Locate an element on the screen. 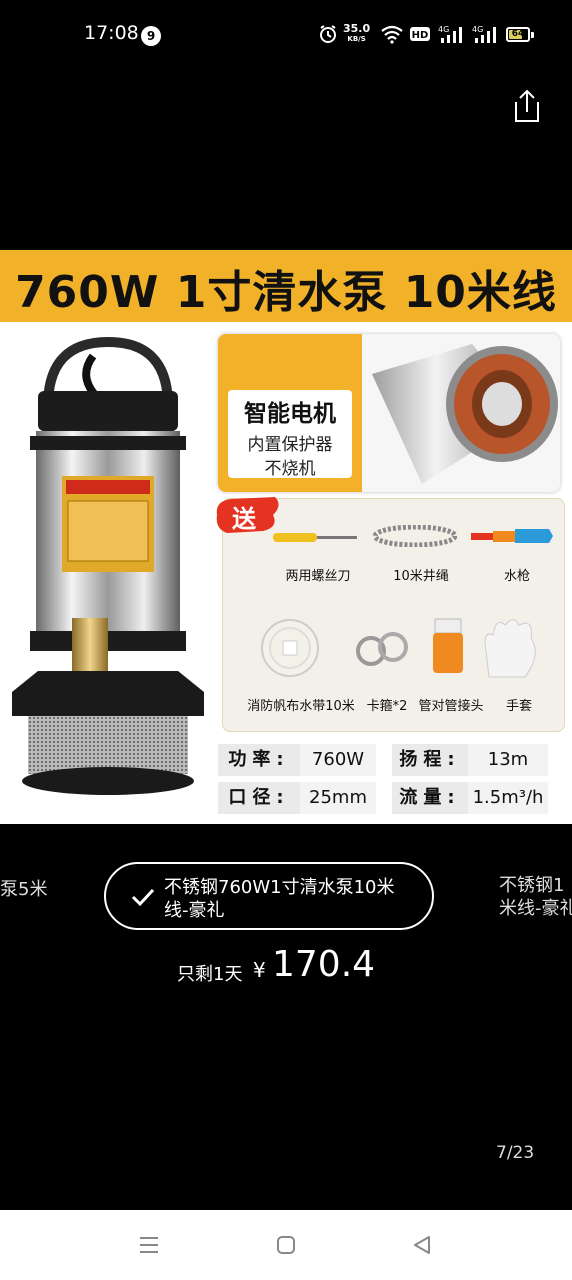  checkmark-icon is located at coordinates (143, 897).